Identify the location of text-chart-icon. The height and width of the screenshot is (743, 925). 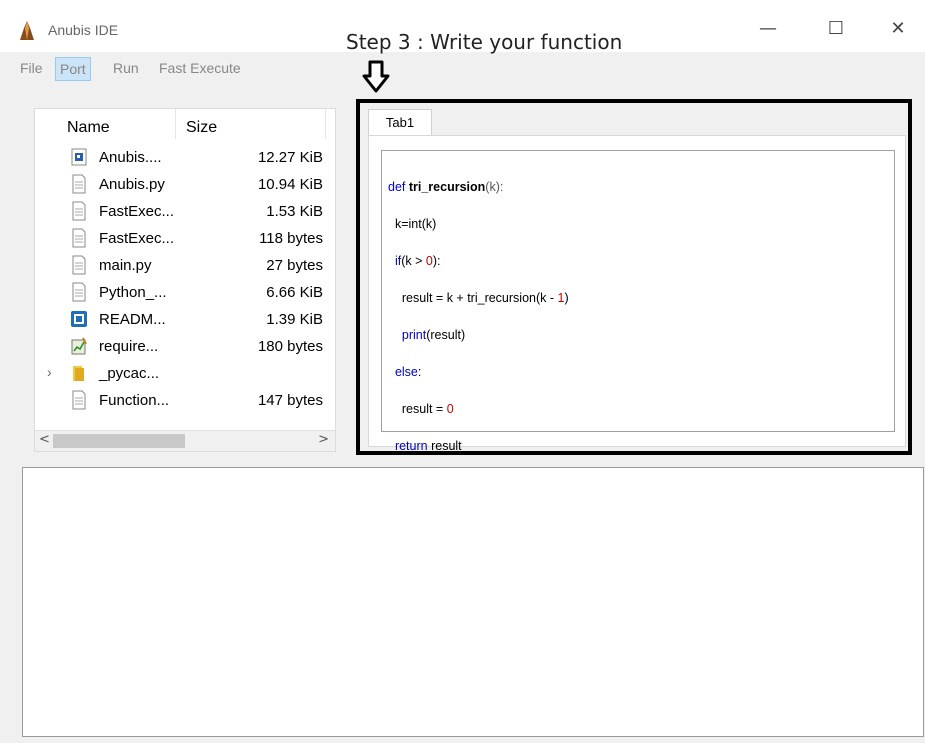
(79, 346).